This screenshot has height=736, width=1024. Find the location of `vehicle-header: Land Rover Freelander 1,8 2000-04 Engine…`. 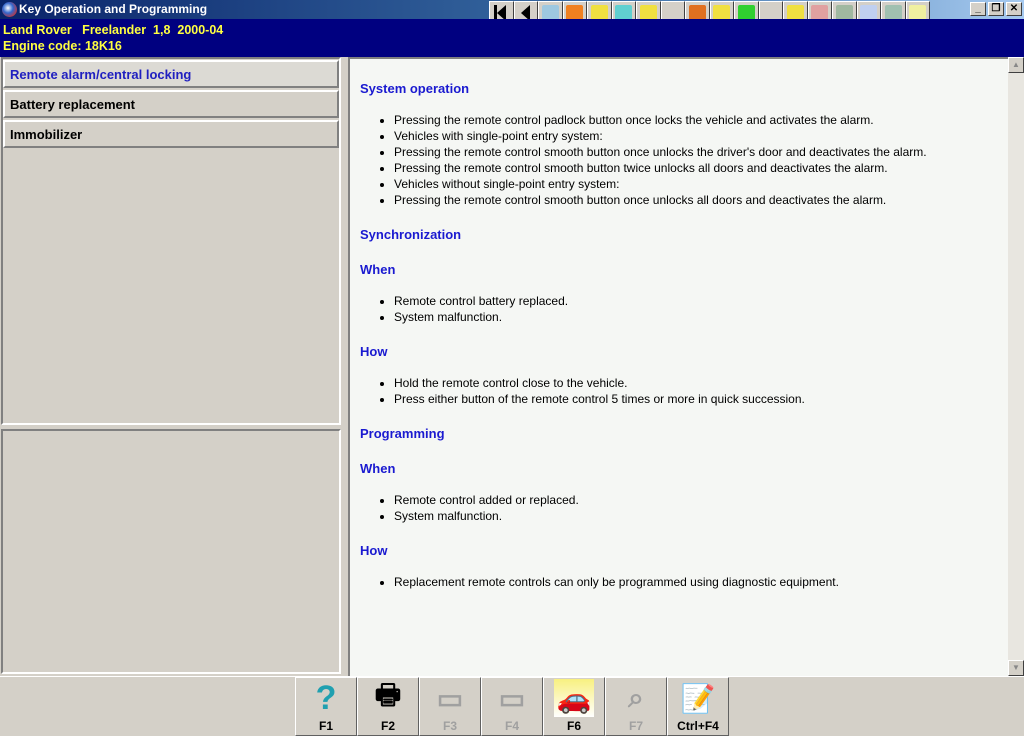

vehicle-header: Land Rover Freelander 1,8 2000-04 Engine… is located at coordinates (512, 38).